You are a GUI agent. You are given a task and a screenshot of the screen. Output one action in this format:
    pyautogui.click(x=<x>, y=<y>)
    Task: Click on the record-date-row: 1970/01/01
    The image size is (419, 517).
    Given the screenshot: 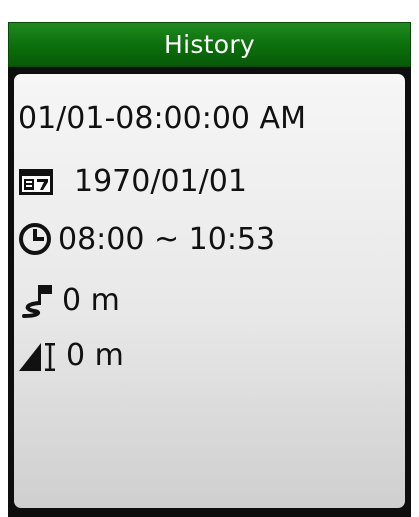 What is the action you would take?
    pyautogui.click(x=132, y=181)
    